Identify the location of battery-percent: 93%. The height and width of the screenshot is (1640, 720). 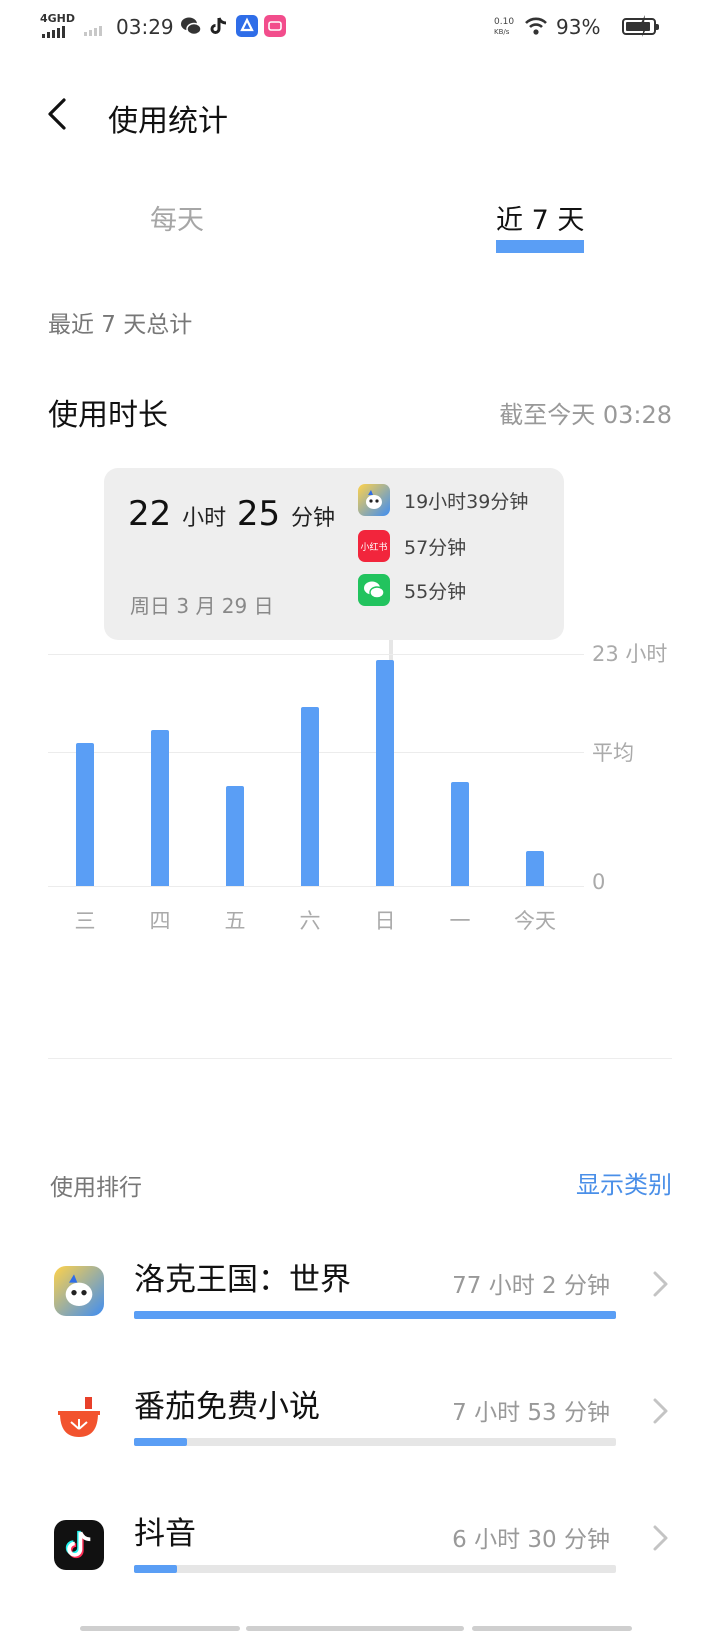
(578, 27).